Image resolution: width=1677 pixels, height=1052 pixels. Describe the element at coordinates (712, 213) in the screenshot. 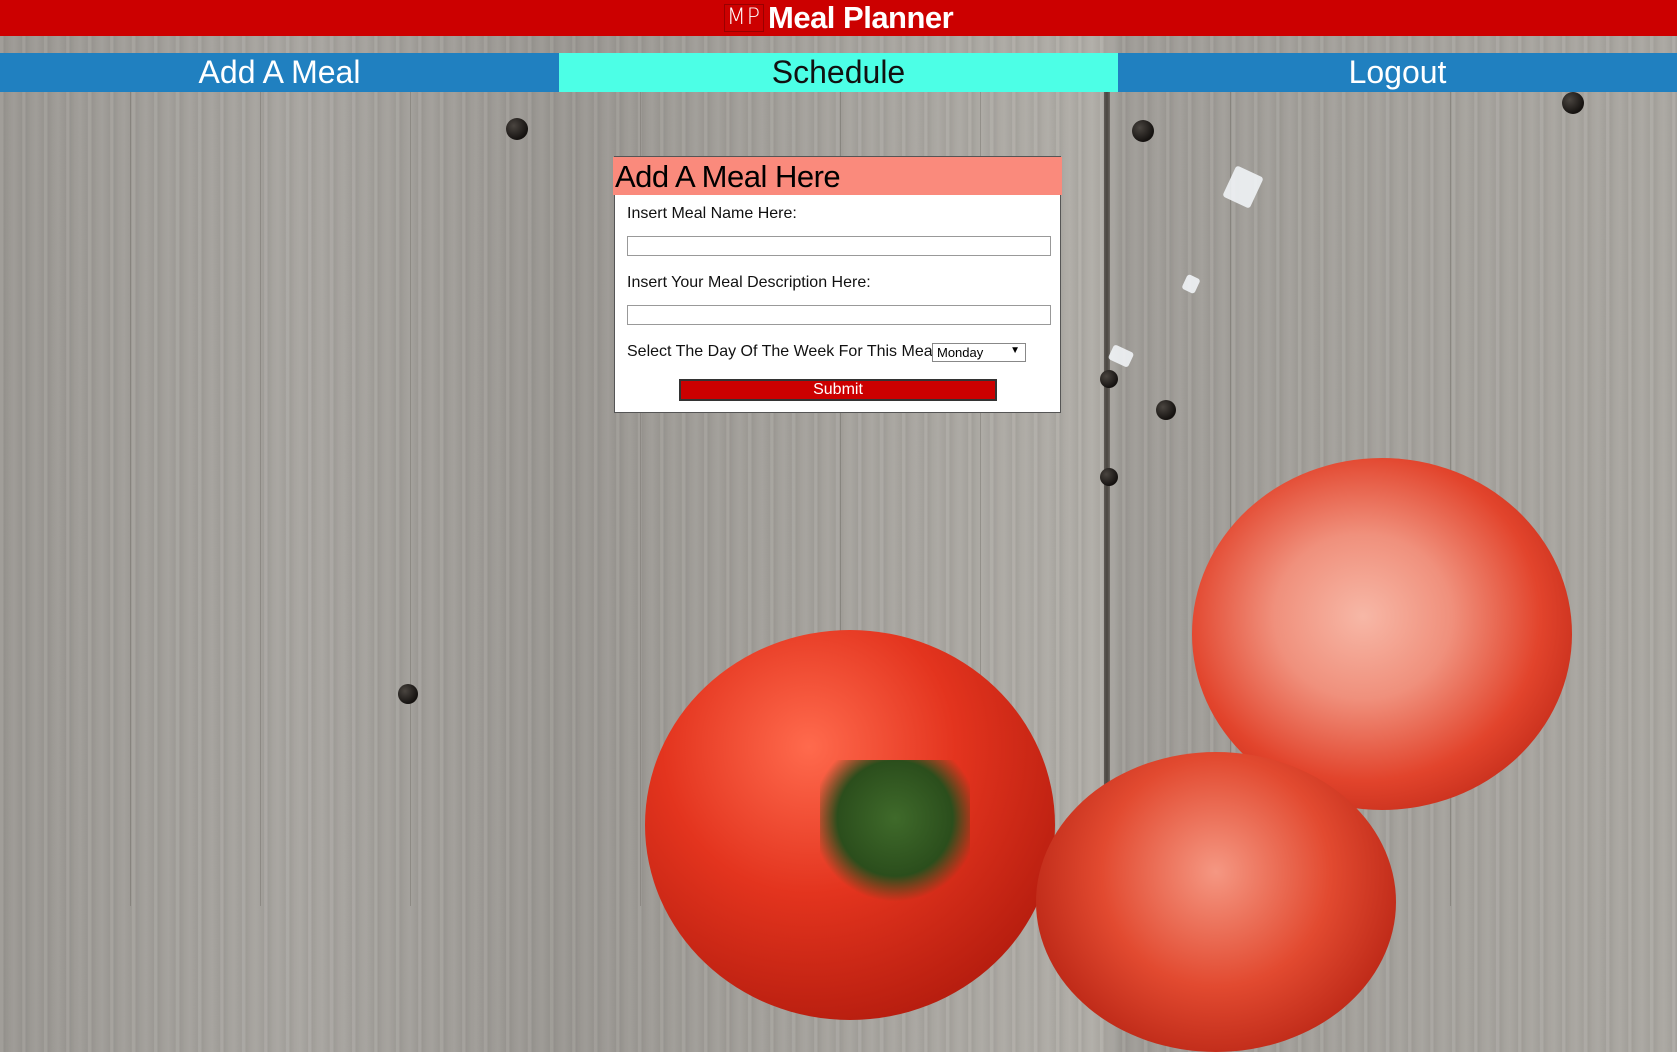

I see `meal-name-label: Insert Meal Name Here:` at that location.